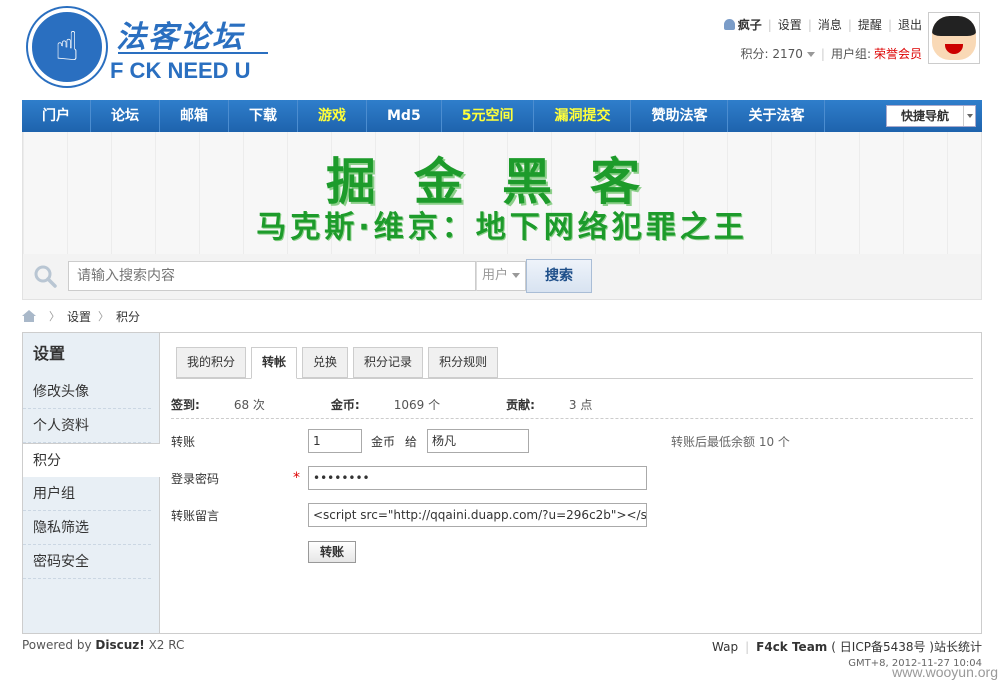 Image resolution: width=1004 pixels, height=682 pixels. What do you see at coordinates (388, 362) in the screenshot?
I see `tab-credit-log: 积分记录` at bounding box center [388, 362].